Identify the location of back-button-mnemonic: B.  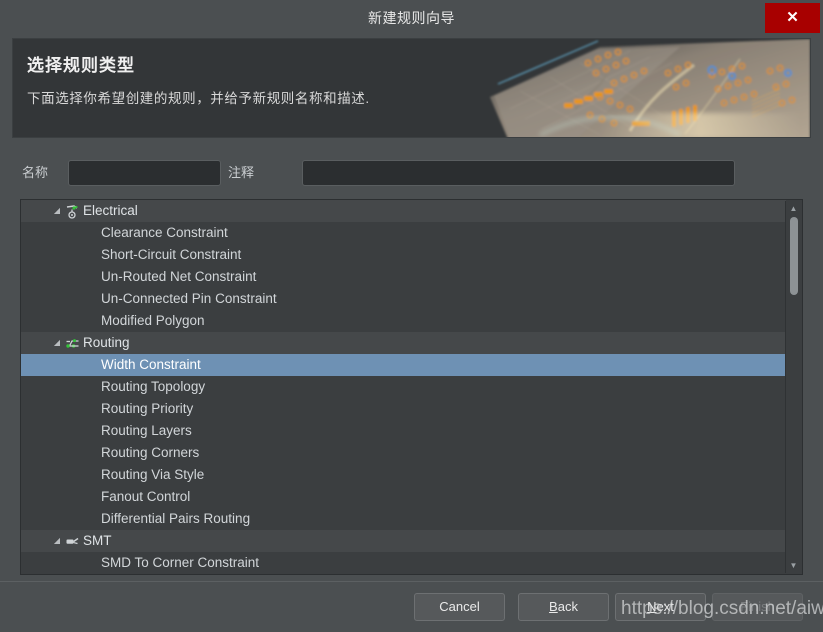
(553, 606).